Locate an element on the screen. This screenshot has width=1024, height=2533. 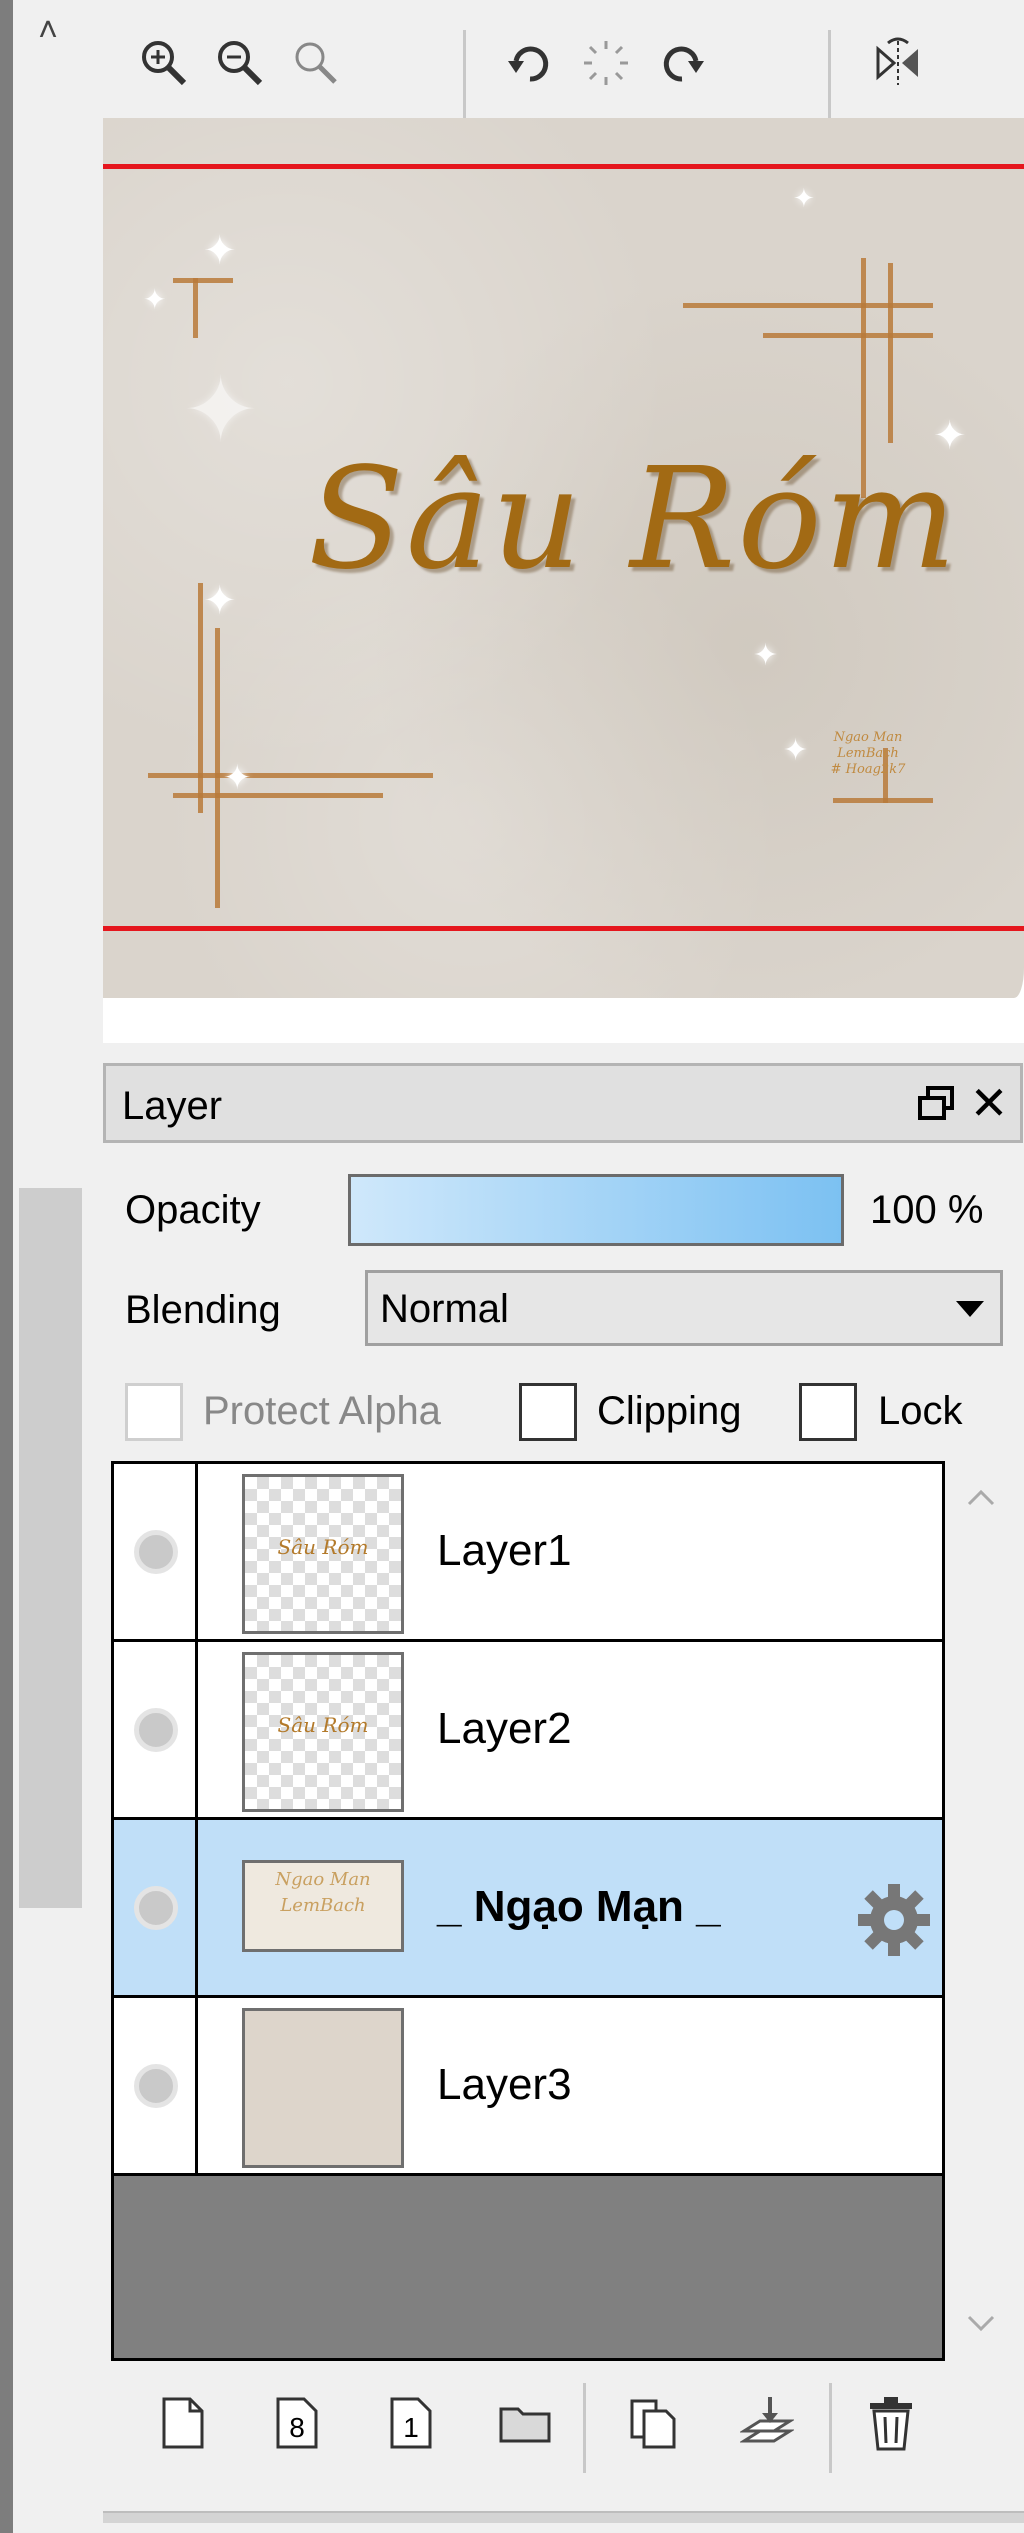
new-8bit-layer-button: 8 is located at coordinates (297, 2423).